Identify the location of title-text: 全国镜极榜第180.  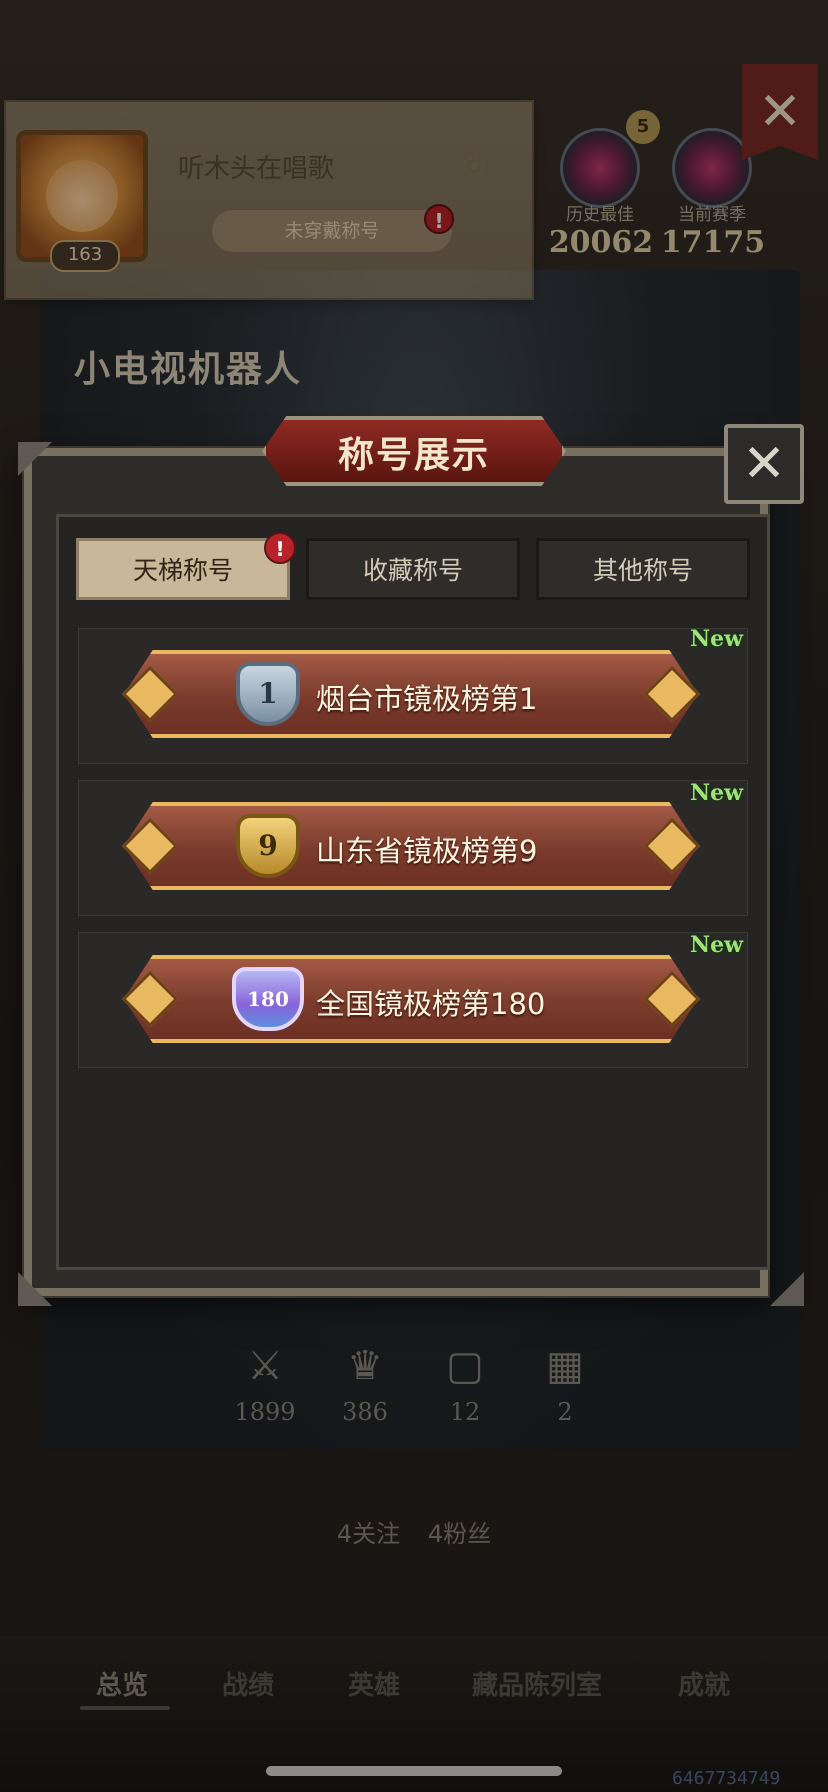
(431, 1004).